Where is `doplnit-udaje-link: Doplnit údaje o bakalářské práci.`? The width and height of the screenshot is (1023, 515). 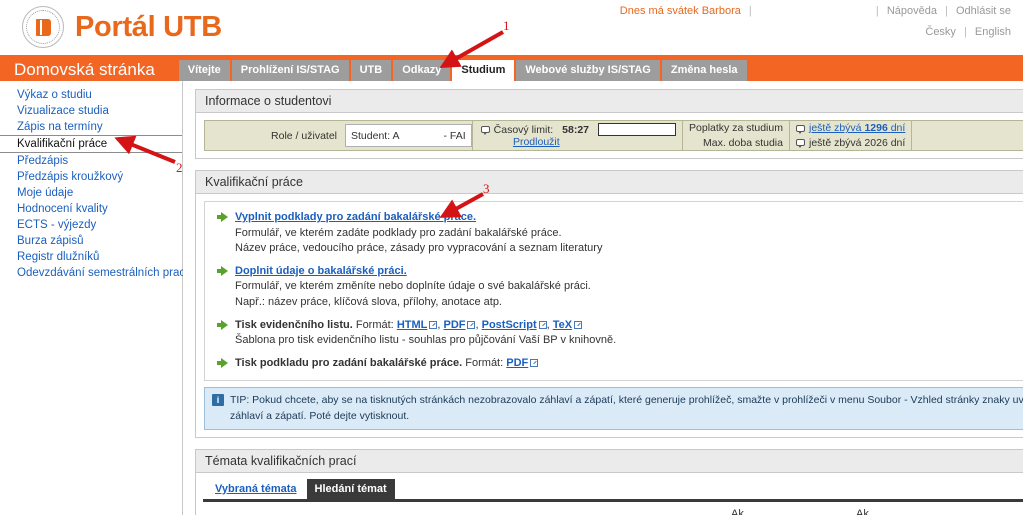 doplnit-udaje-link: Doplnit údaje o bakalářské práci. is located at coordinates (321, 271).